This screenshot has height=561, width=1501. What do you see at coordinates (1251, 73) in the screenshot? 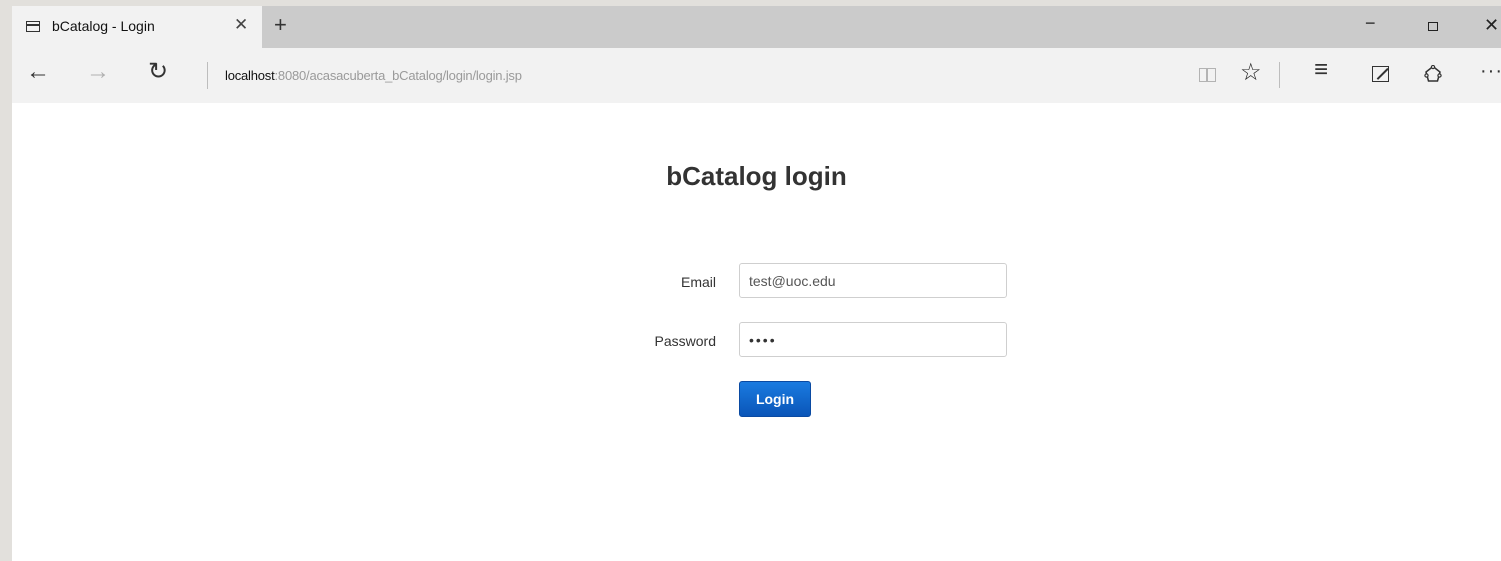
I see `favorite-star-icon: ☆` at bounding box center [1251, 73].